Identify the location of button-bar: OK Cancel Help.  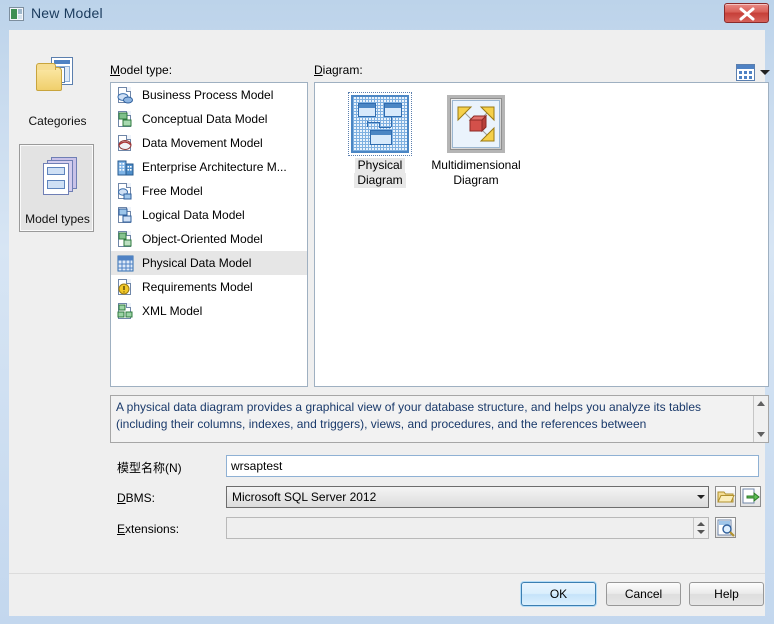
(387, 595).